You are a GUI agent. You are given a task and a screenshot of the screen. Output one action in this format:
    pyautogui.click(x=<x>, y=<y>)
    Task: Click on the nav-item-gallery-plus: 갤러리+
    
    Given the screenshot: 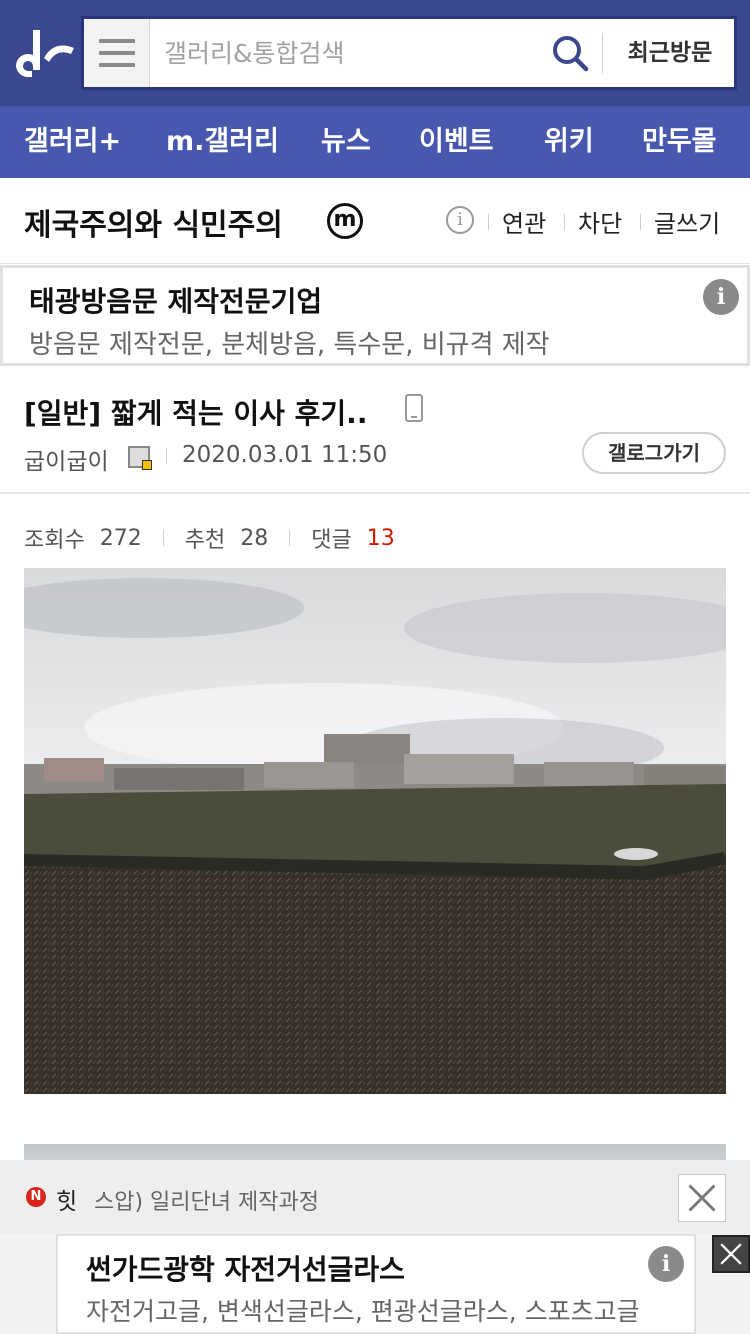 What is the action you would take?
    pyautogui.click(x=72, y=142)
    